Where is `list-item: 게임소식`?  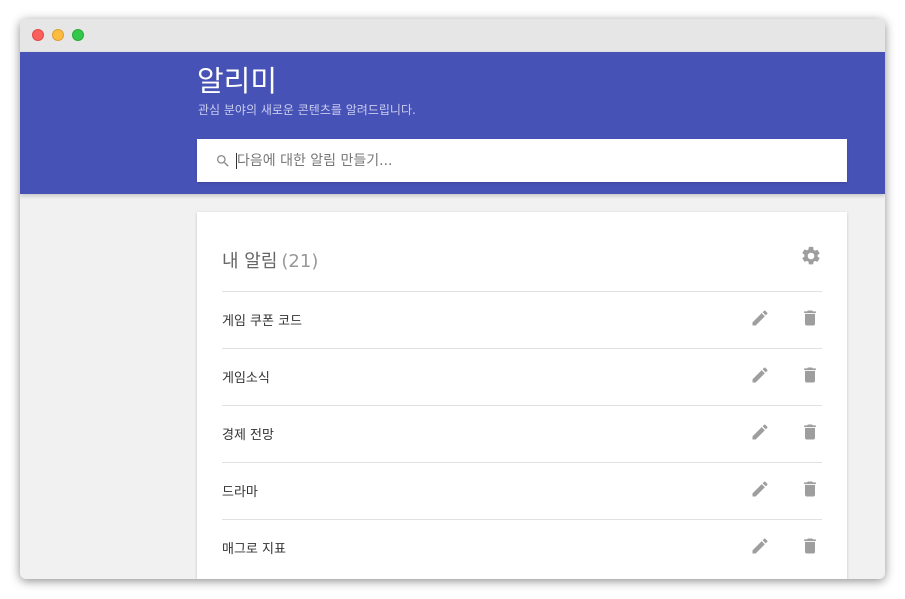 list-item: 게임소식 is located at coordinates (522, 376).